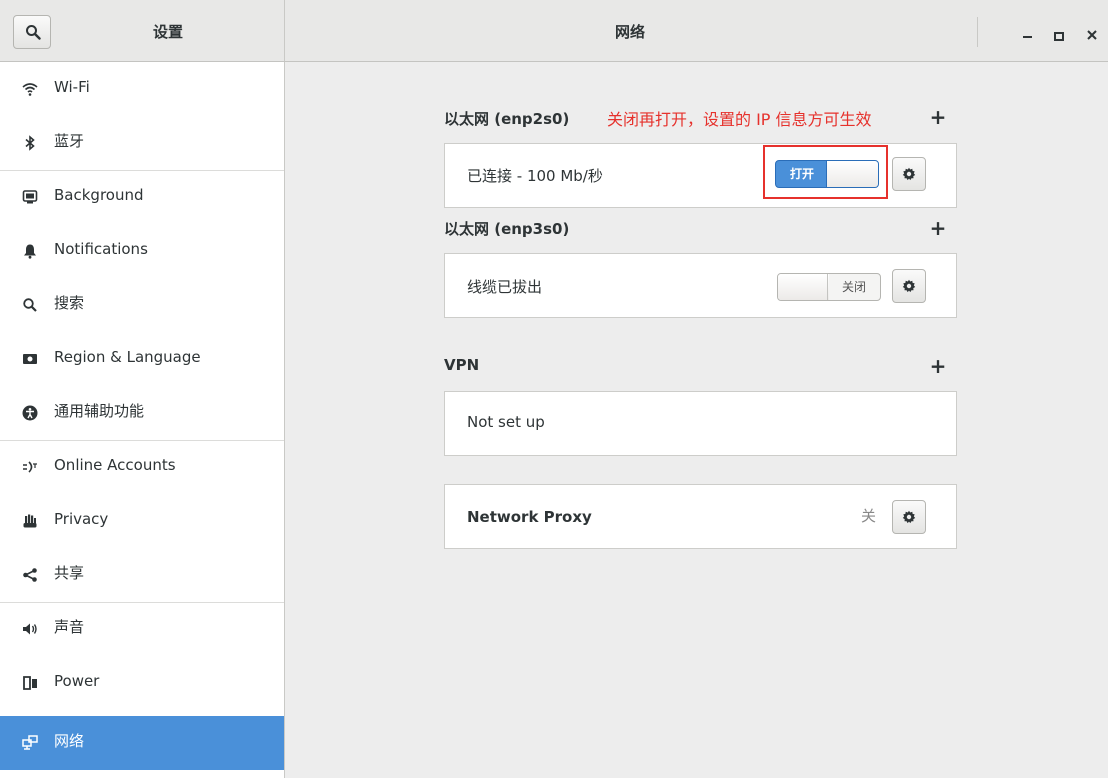 This screenshot has height=778, width=1108. What do you see at coordinates (1059, 36) in the screenshot?
I see `maximize-icon` at bounding box center [1059, 36].